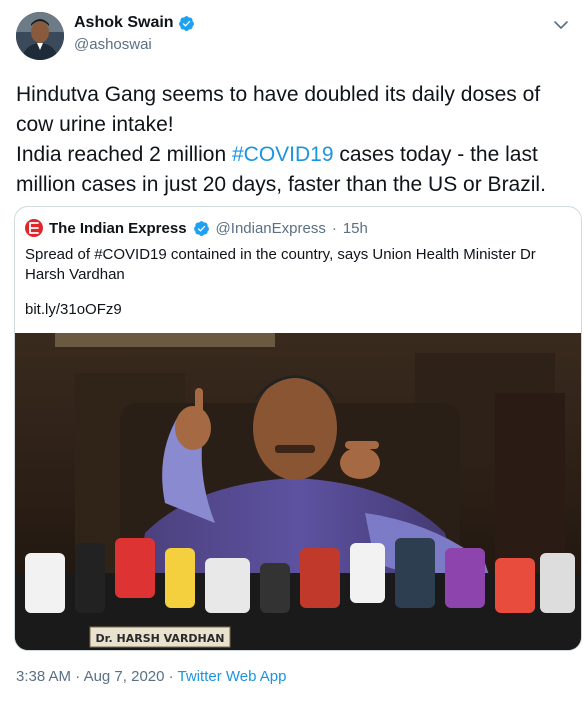 Image resolution: width=588 pixels, height=701 pixels. Describe the element at coordinates (561, 25) in the screenshot. I see `chevron-down-icon` at that location.